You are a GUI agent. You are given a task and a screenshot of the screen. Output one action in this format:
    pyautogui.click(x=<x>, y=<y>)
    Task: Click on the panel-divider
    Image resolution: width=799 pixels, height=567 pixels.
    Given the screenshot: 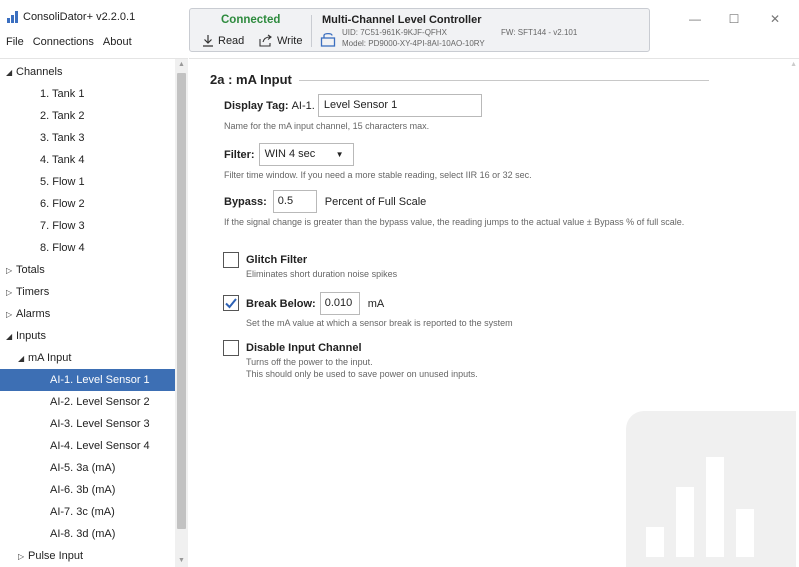 What is the action you would take?
    pyautogui.click(x=311, y=31)
    